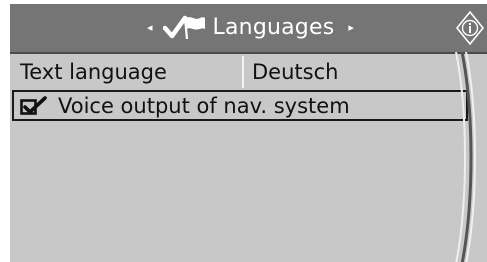  What do you see at coordinates (465, 157) in the screenshot?
I see `controller-rail-arc` at bounding box center [465, 157].